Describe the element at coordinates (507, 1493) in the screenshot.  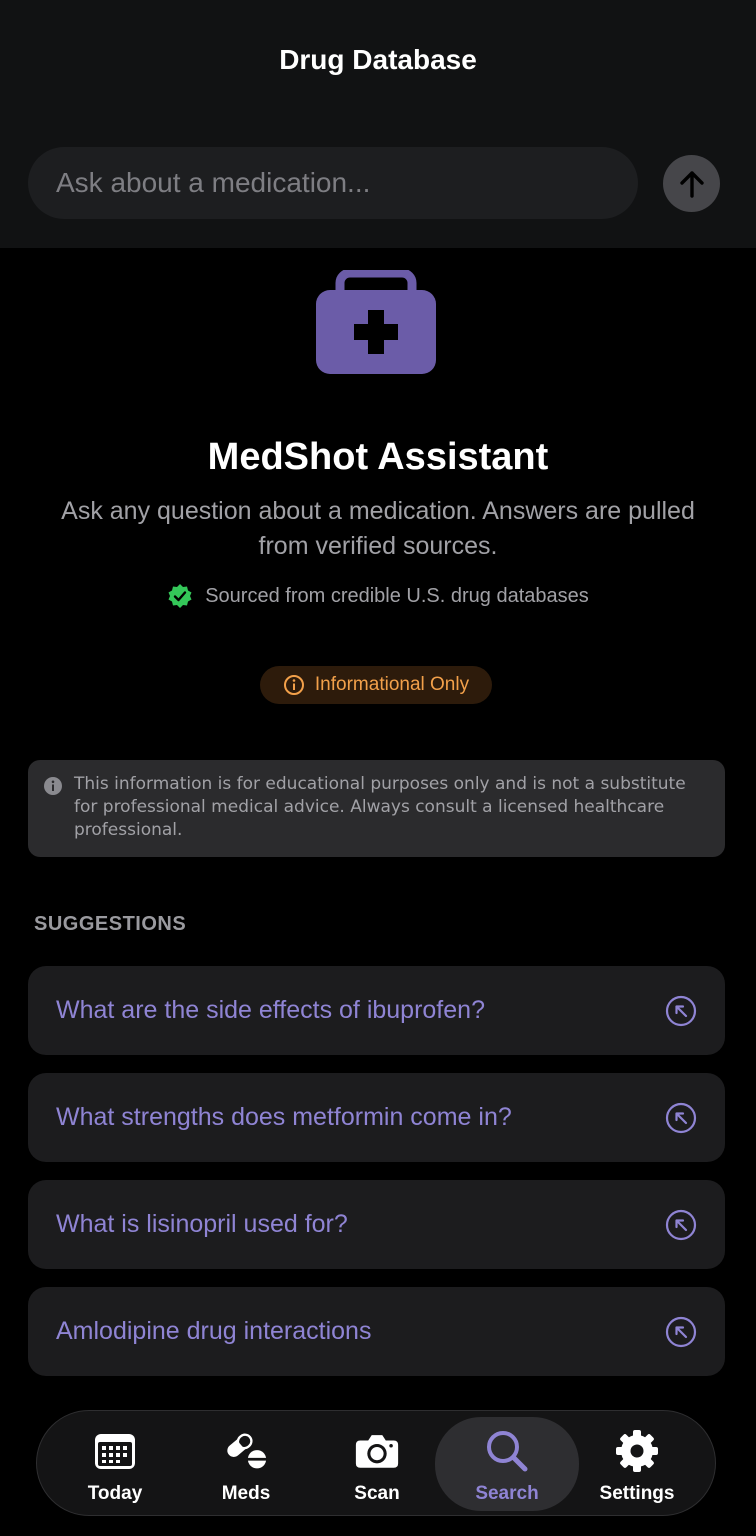
I see `tab-label: Search` at that location.